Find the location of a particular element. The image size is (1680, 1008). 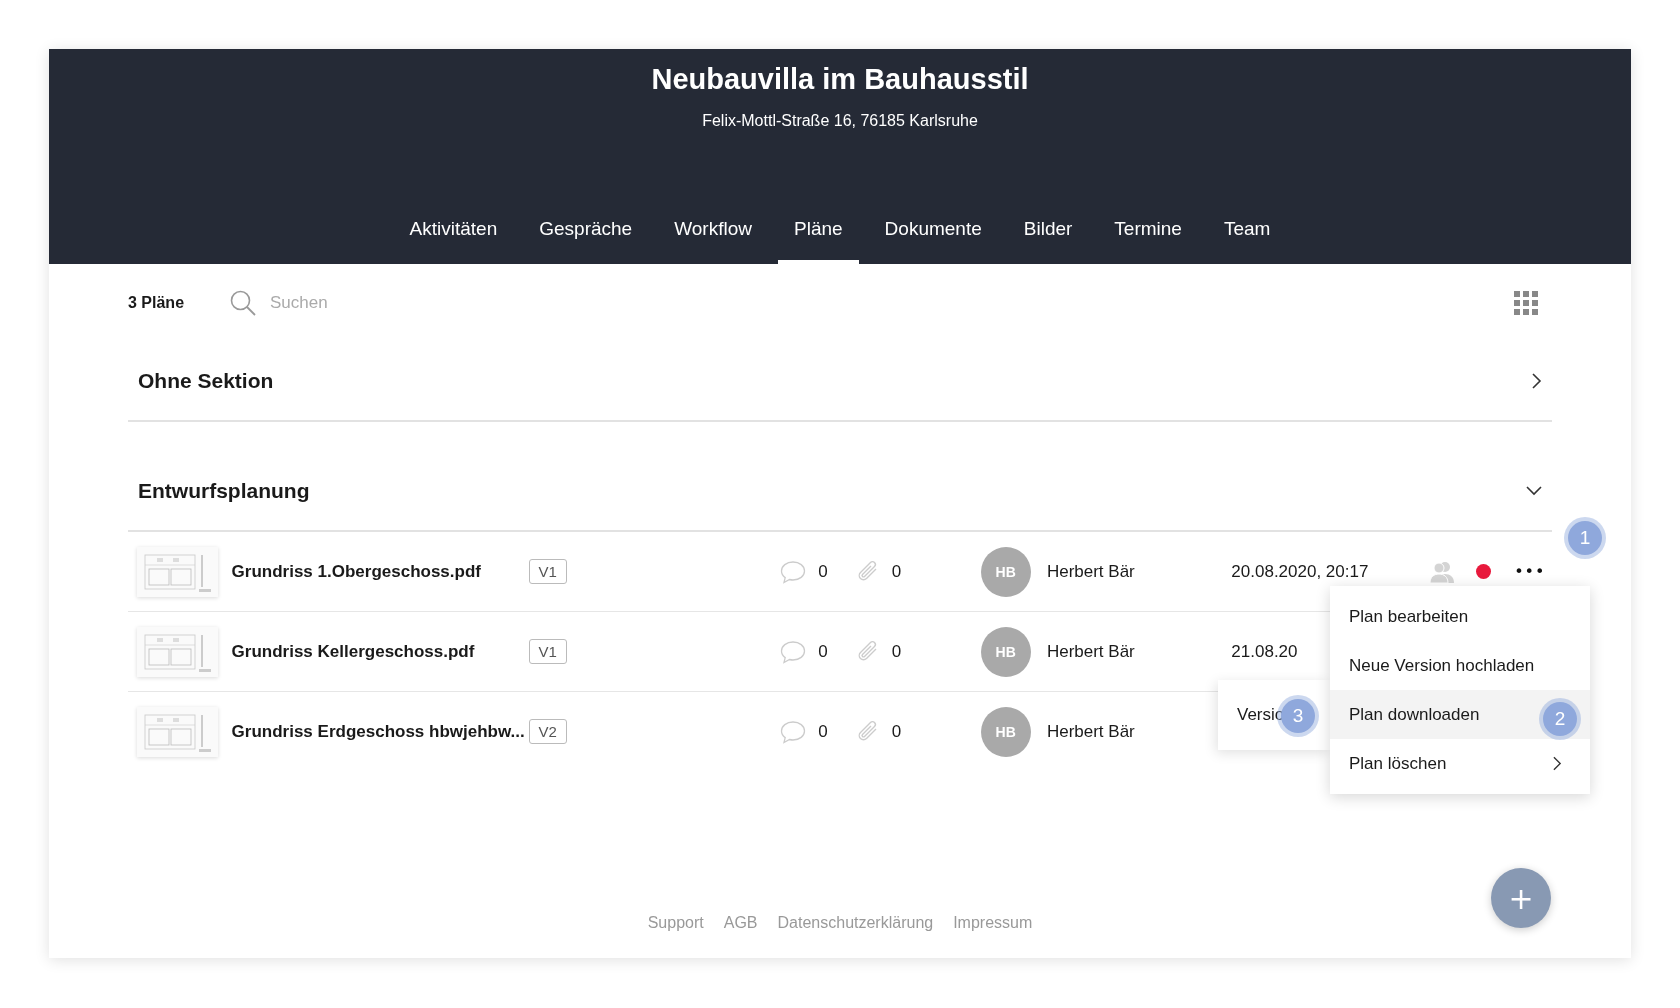

plan-name: Grundriss 1.Obergeschoss.pdf is located at coordinates (380, 571).